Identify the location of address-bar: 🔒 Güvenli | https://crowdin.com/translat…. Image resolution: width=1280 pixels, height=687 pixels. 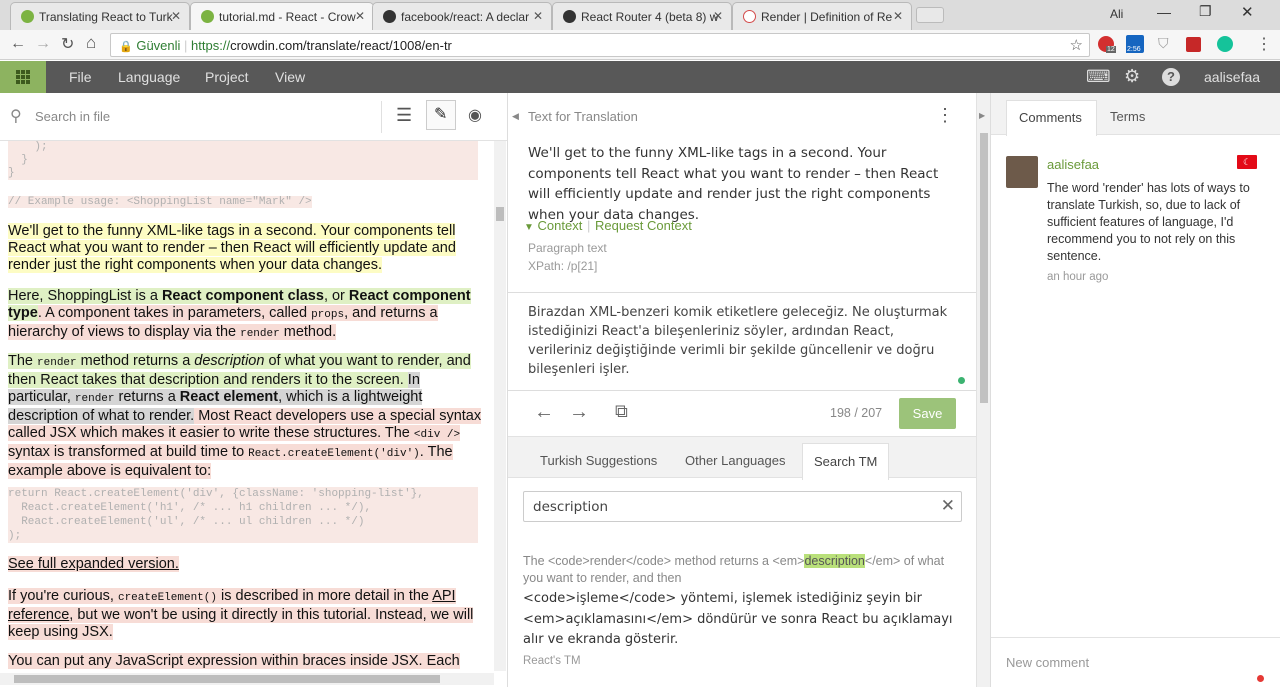
(600, 45).